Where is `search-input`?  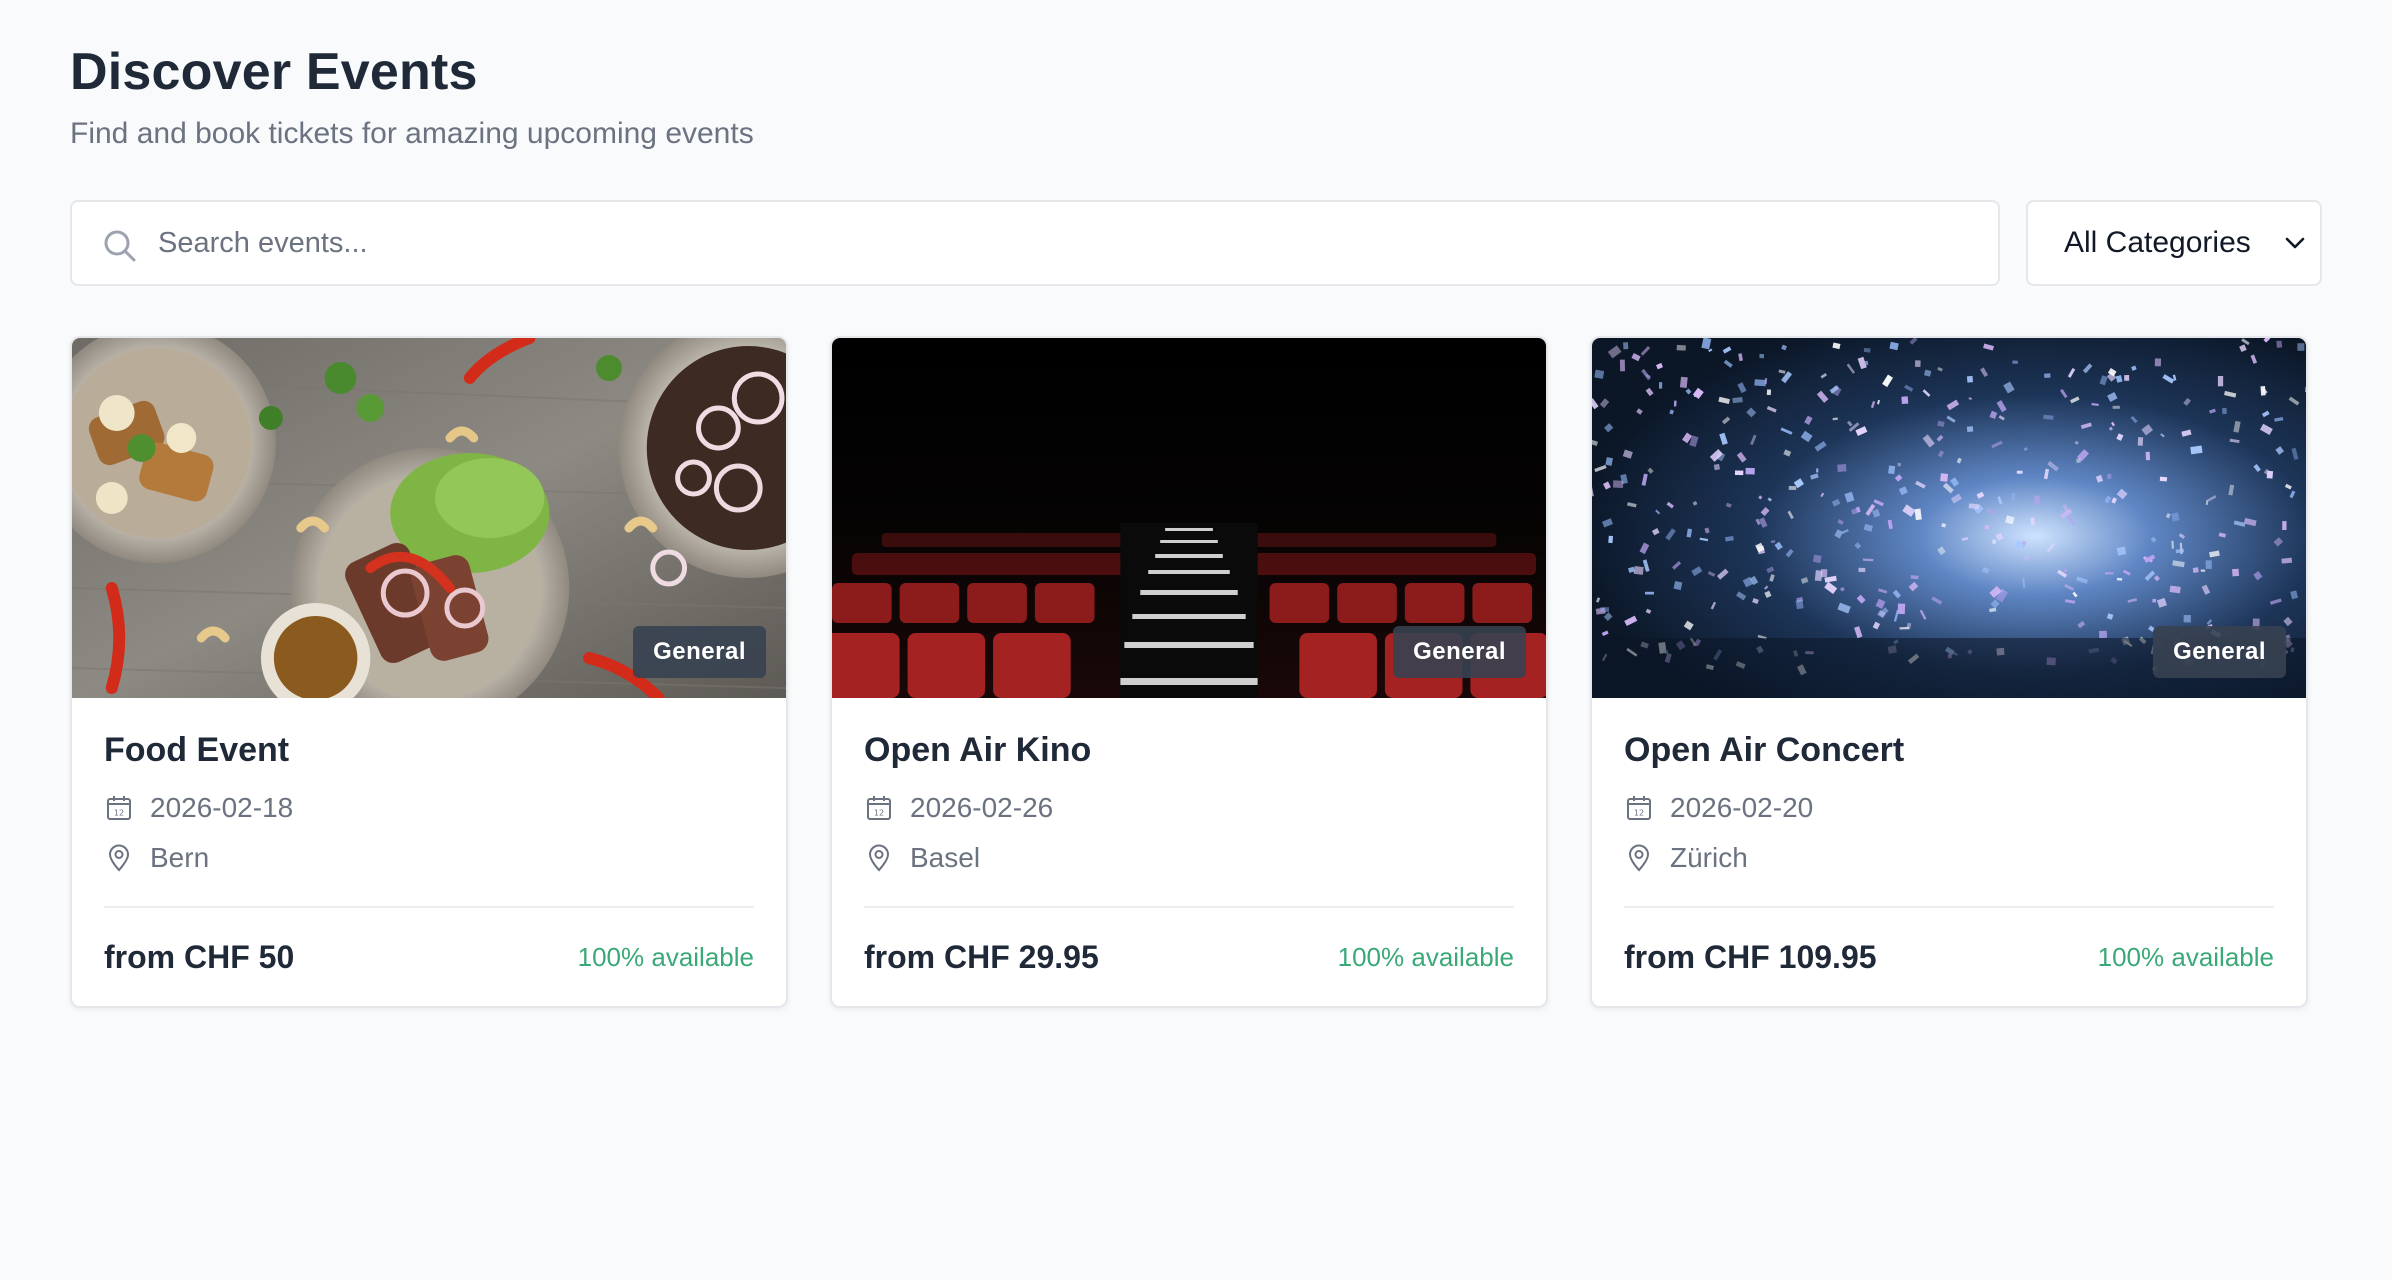 search-input is located at coordinates (1035, 243).